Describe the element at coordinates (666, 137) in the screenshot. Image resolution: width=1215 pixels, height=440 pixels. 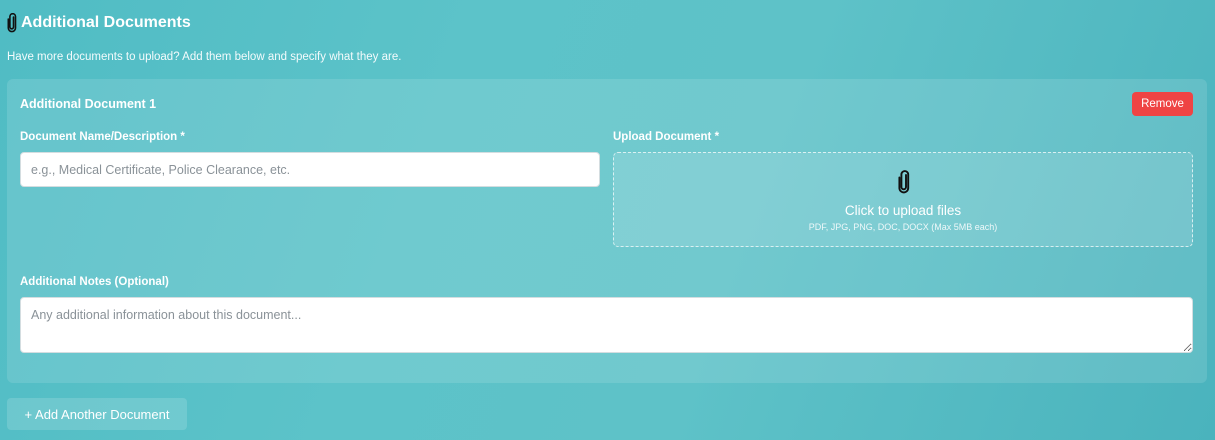
I see `upload-document-label: Upload Document *` at that location.